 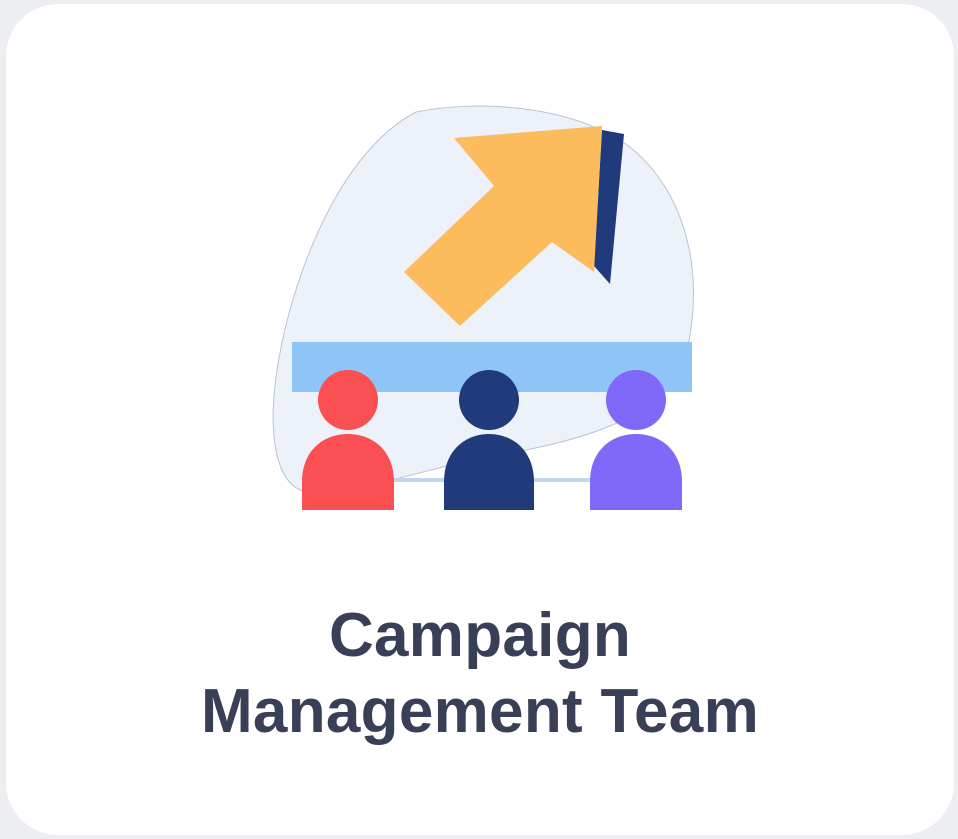 I want to click on card-title-line1: Campaign, so click(x=480, y=635).